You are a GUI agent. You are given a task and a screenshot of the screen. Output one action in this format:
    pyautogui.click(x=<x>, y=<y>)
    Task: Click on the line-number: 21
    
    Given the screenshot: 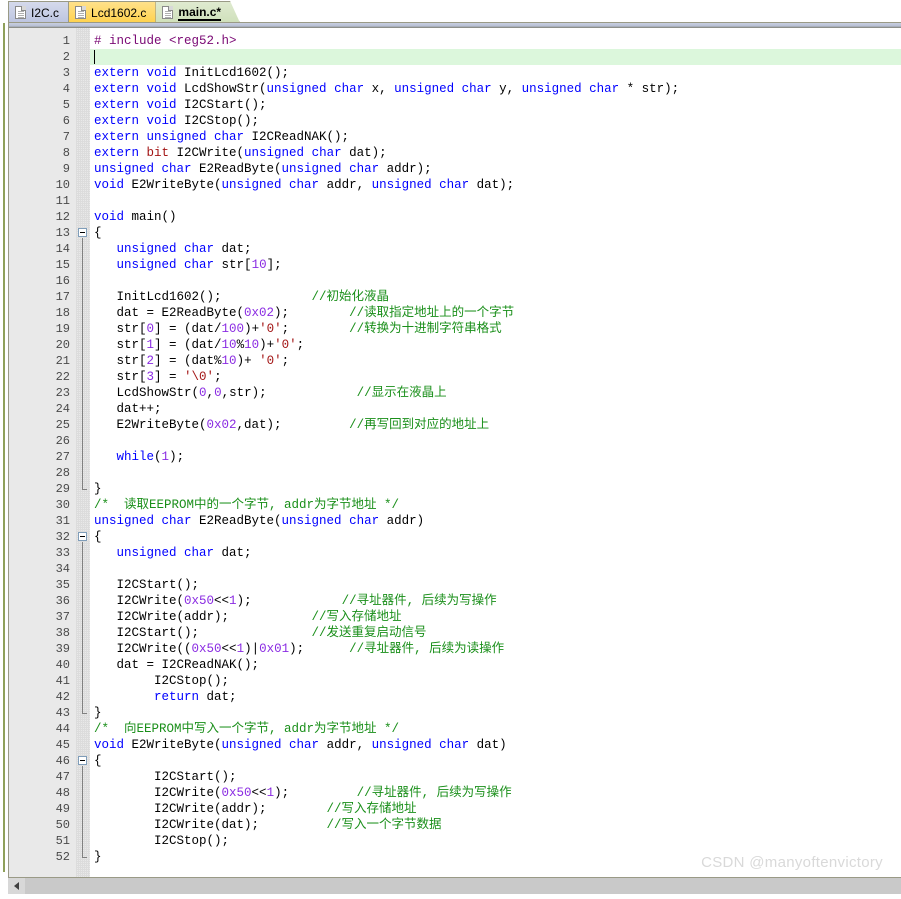 What is the action you would take?
    pyautogui.click(x=62, y=361)
    